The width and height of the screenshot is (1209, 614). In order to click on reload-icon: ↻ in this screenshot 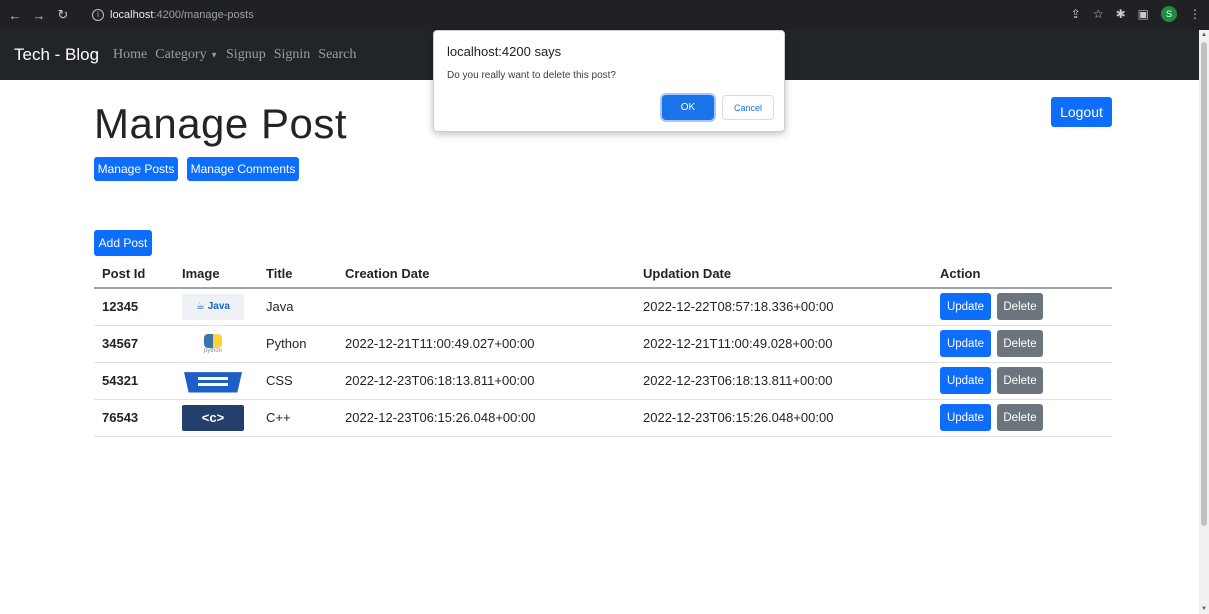, I will do `click(63, 15)`.